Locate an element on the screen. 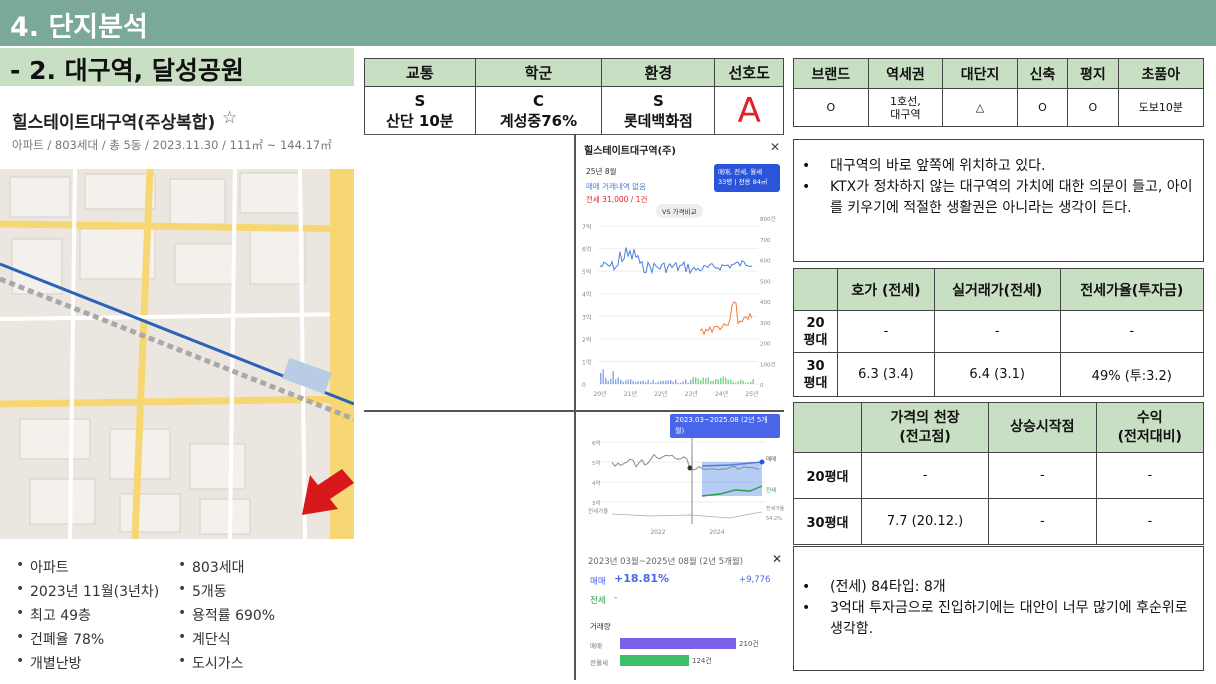  grade-detail: 롯데백화점 is located at coordinates (658, 120).